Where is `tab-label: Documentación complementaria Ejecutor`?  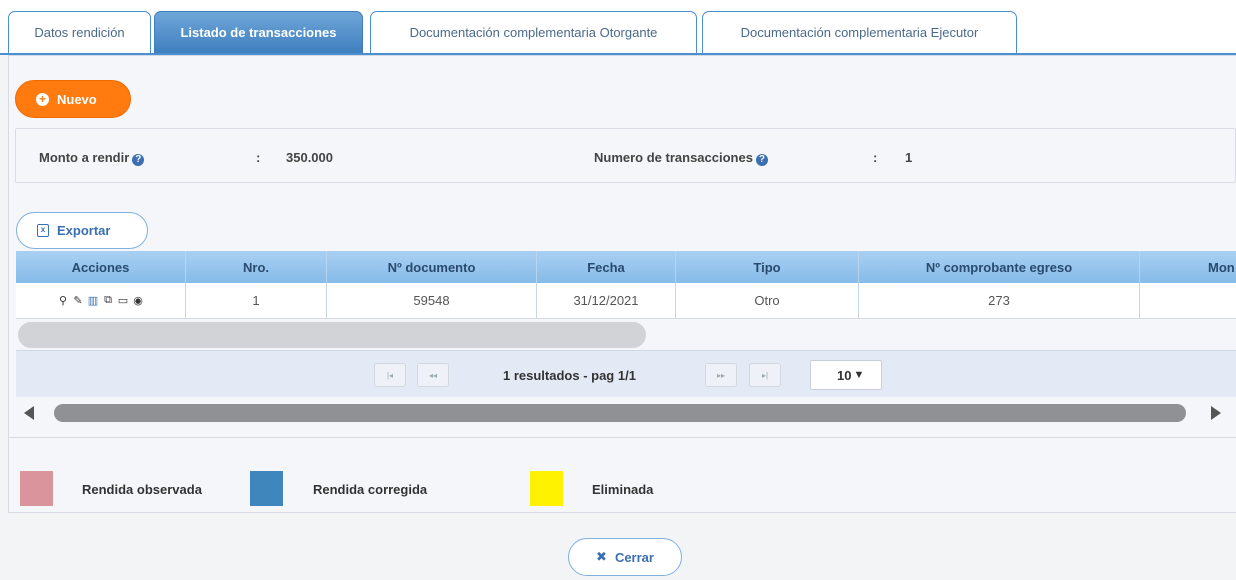 tab-label: Documentación complementaria Ejecutor is located at coordinates (859, 32).